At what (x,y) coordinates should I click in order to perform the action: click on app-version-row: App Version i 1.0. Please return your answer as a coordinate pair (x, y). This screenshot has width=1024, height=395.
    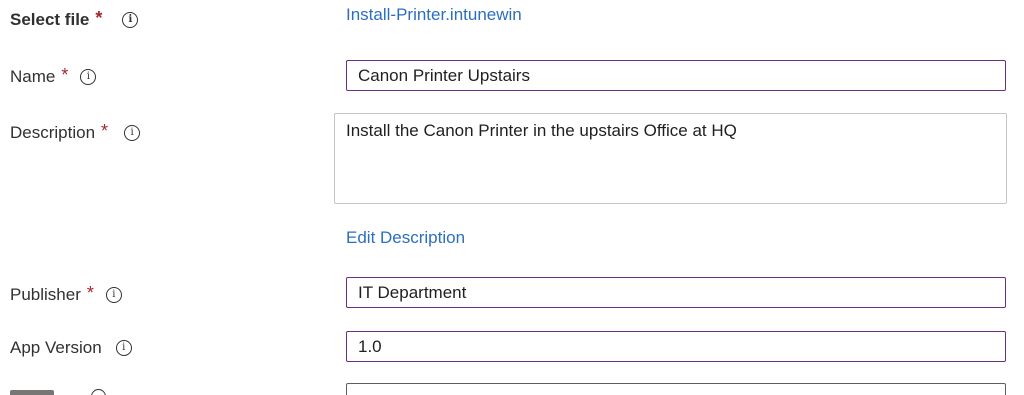
    Looking at the image, I should click on (512, 348).